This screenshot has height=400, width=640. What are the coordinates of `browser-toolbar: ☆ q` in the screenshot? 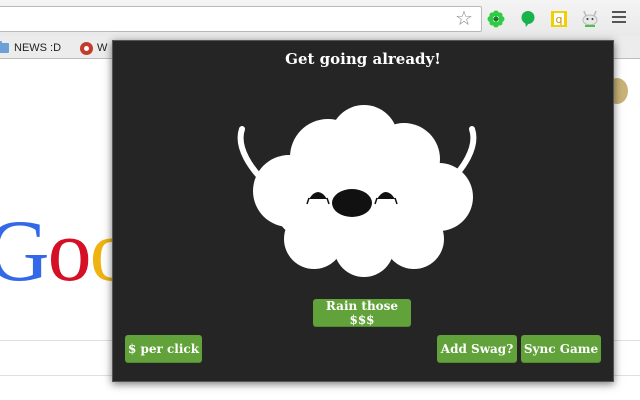 It's located at (320, 18).